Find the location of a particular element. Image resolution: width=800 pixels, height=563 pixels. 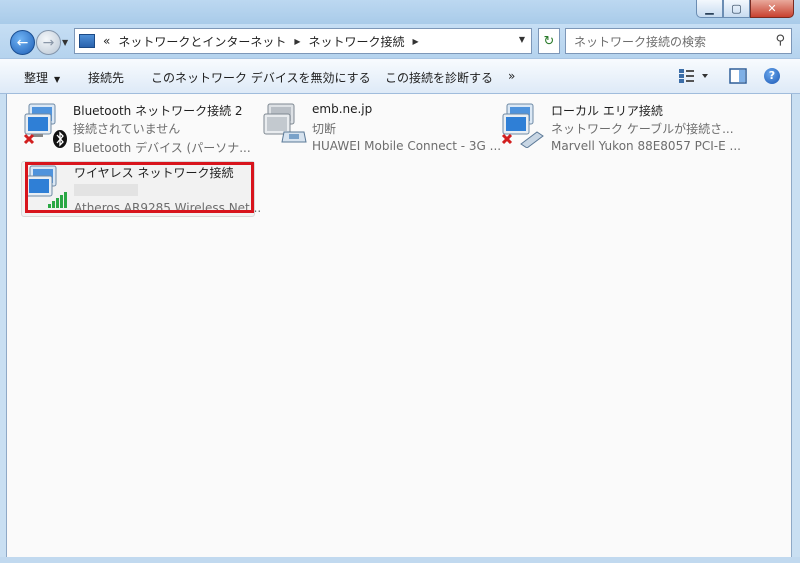

wireless-network-icon is located at coordinates (46, 186).